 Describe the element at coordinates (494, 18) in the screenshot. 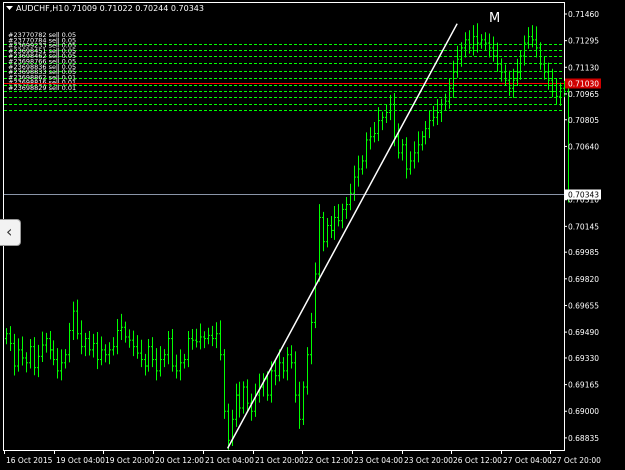

I see `annotation-m: M` at that location.